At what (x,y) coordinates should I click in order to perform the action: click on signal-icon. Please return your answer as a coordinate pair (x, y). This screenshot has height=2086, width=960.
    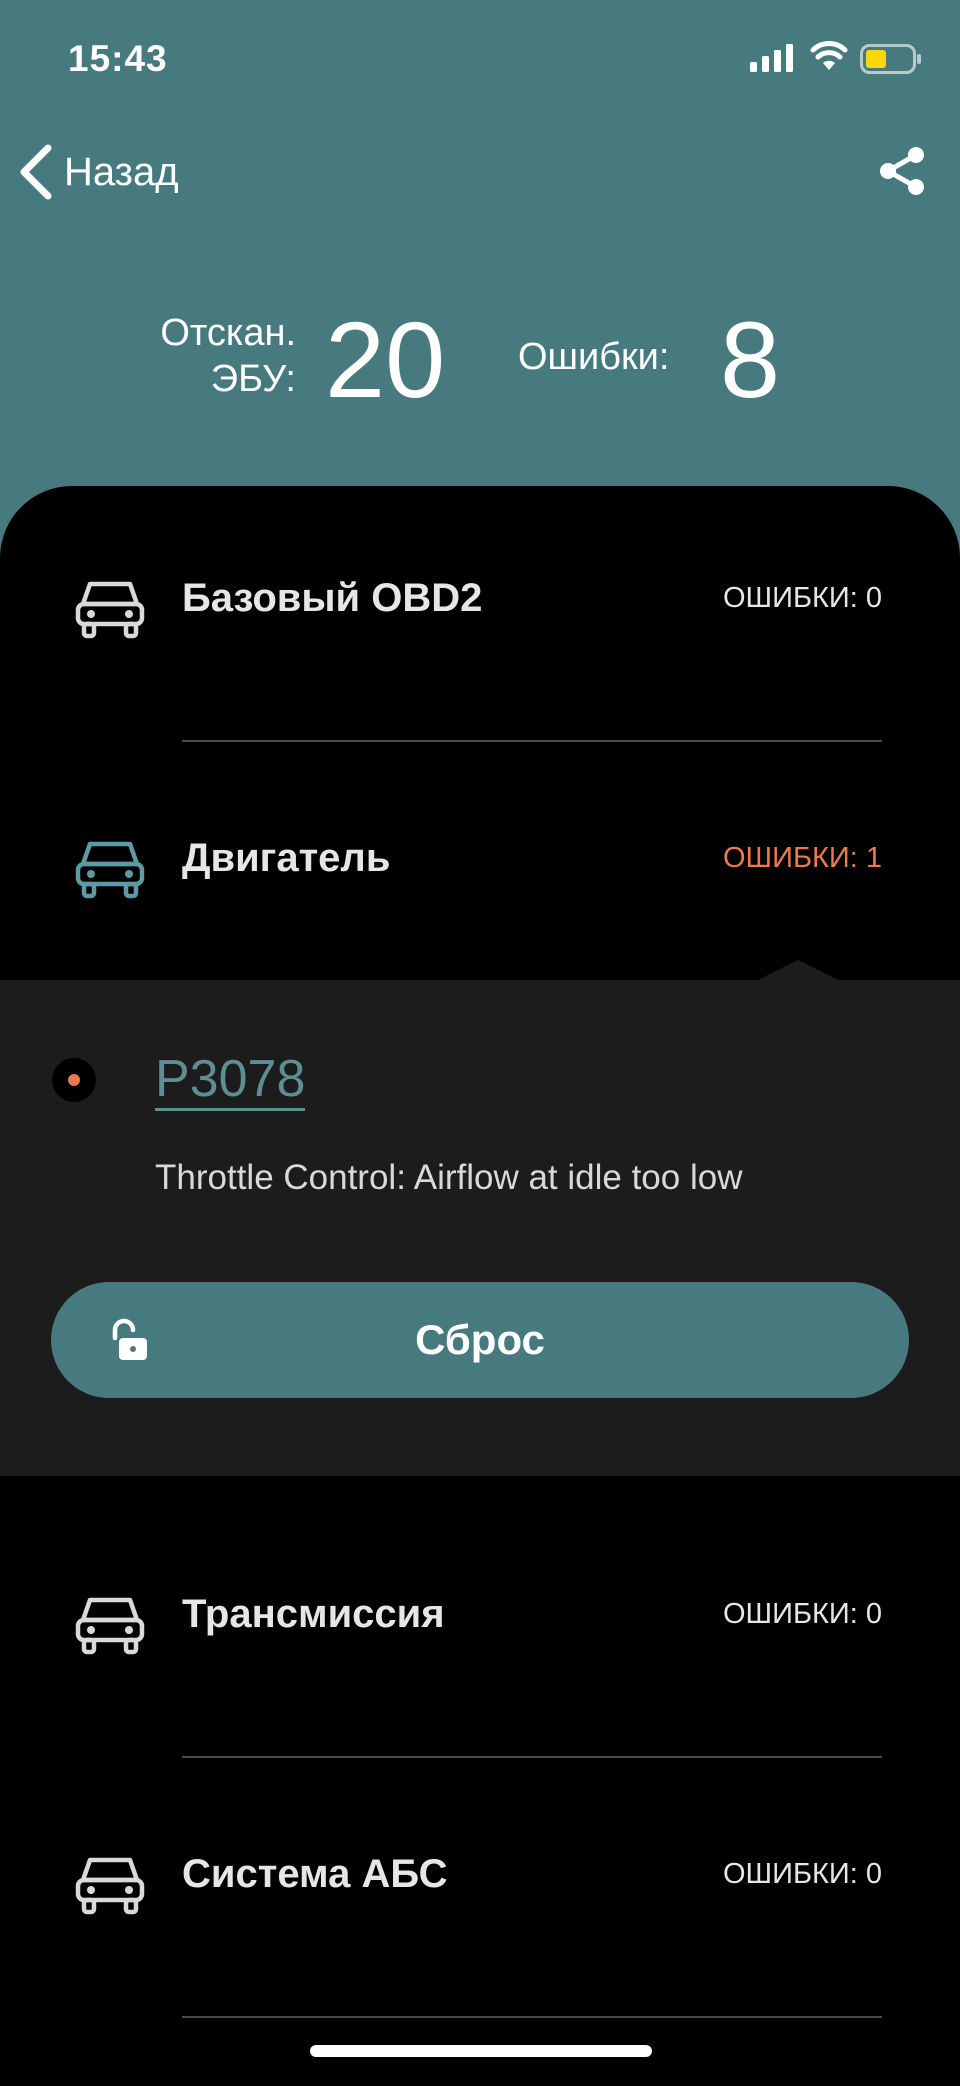
    Looking at the image, I should click on (771, 58).